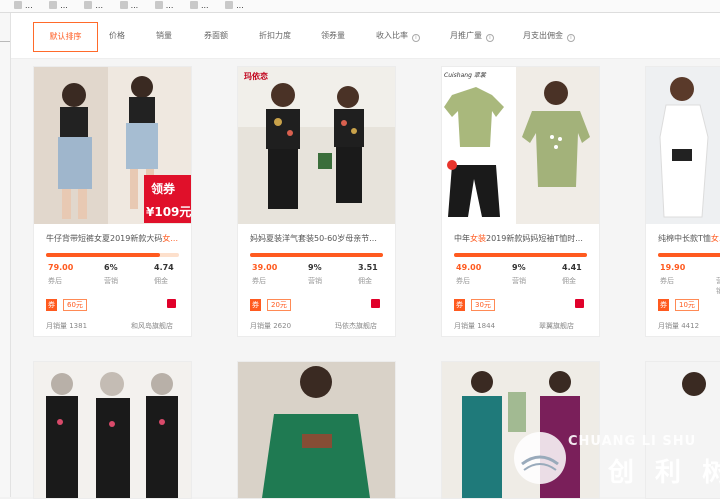 The image size is (720, 499). What do you see at coordinates (664, 473) in the screenshot?
I see `watermark-chinese: 创 利 树` at bounding box center [664, 473].